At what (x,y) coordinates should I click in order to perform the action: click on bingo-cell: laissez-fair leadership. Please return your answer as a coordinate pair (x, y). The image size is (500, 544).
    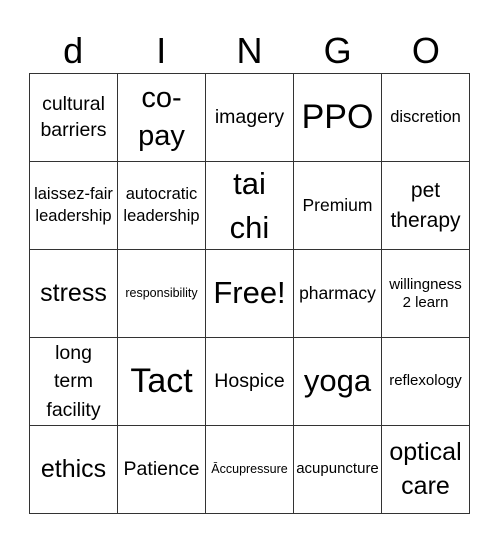
    Looking at the image, I should click on (74, 206).